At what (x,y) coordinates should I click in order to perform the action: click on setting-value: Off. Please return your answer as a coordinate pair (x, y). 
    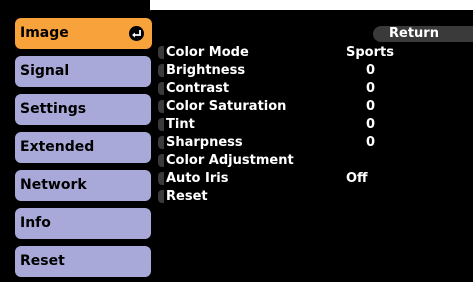
    Looking at the image, I should click on (357, 178).